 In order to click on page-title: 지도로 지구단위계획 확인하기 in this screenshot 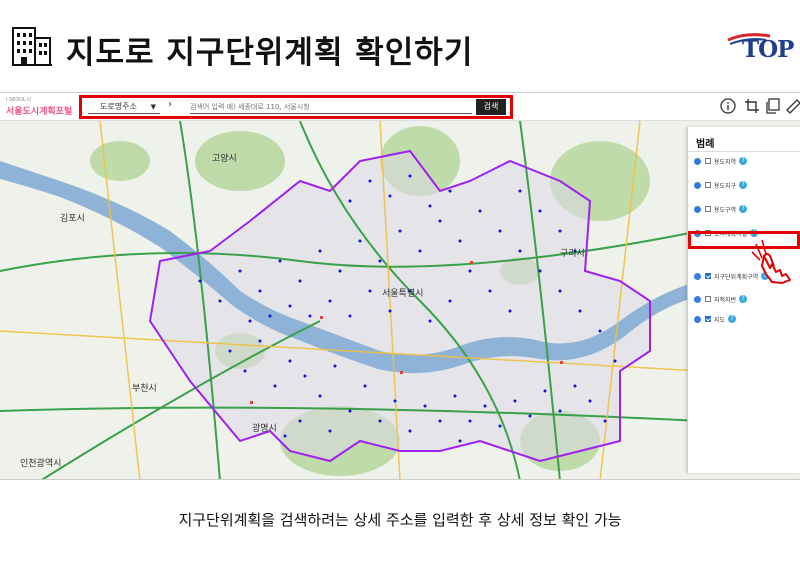, I will do `click(270, 53)`.